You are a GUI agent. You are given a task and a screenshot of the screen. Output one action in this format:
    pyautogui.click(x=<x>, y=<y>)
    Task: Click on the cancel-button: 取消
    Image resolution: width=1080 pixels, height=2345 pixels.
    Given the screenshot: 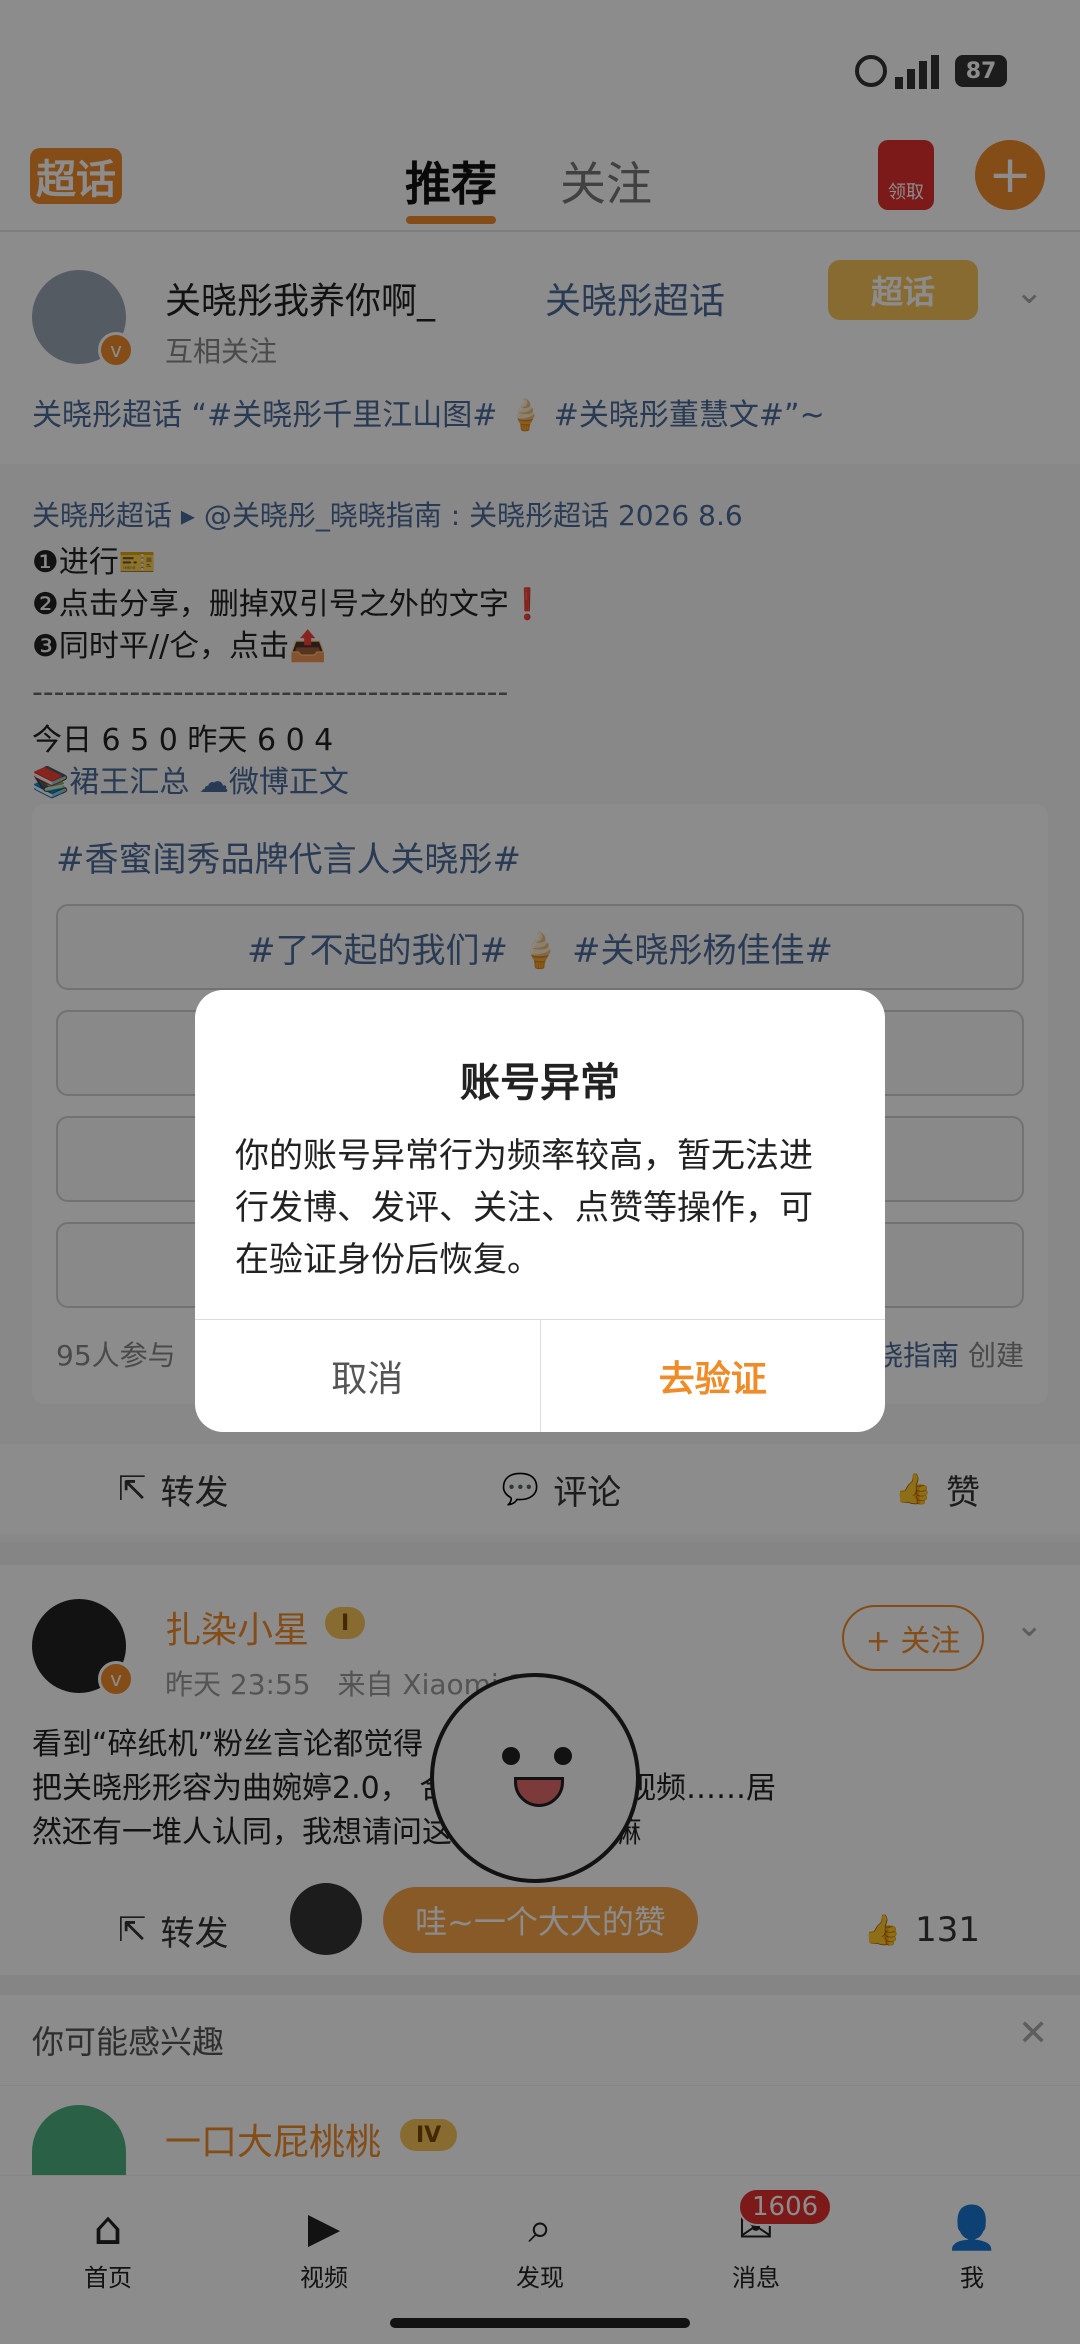 What is the action you would take?
    pyautogui.click(x=368, y=1376)
    